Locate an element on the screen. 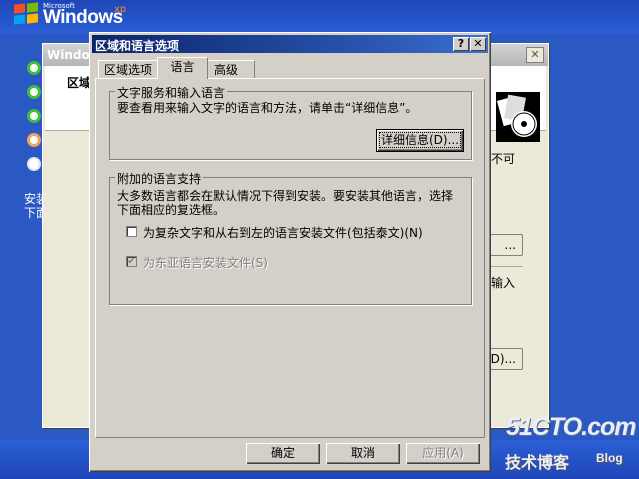  checkmark-icon: ✔ is located at coordinates (131, 261).